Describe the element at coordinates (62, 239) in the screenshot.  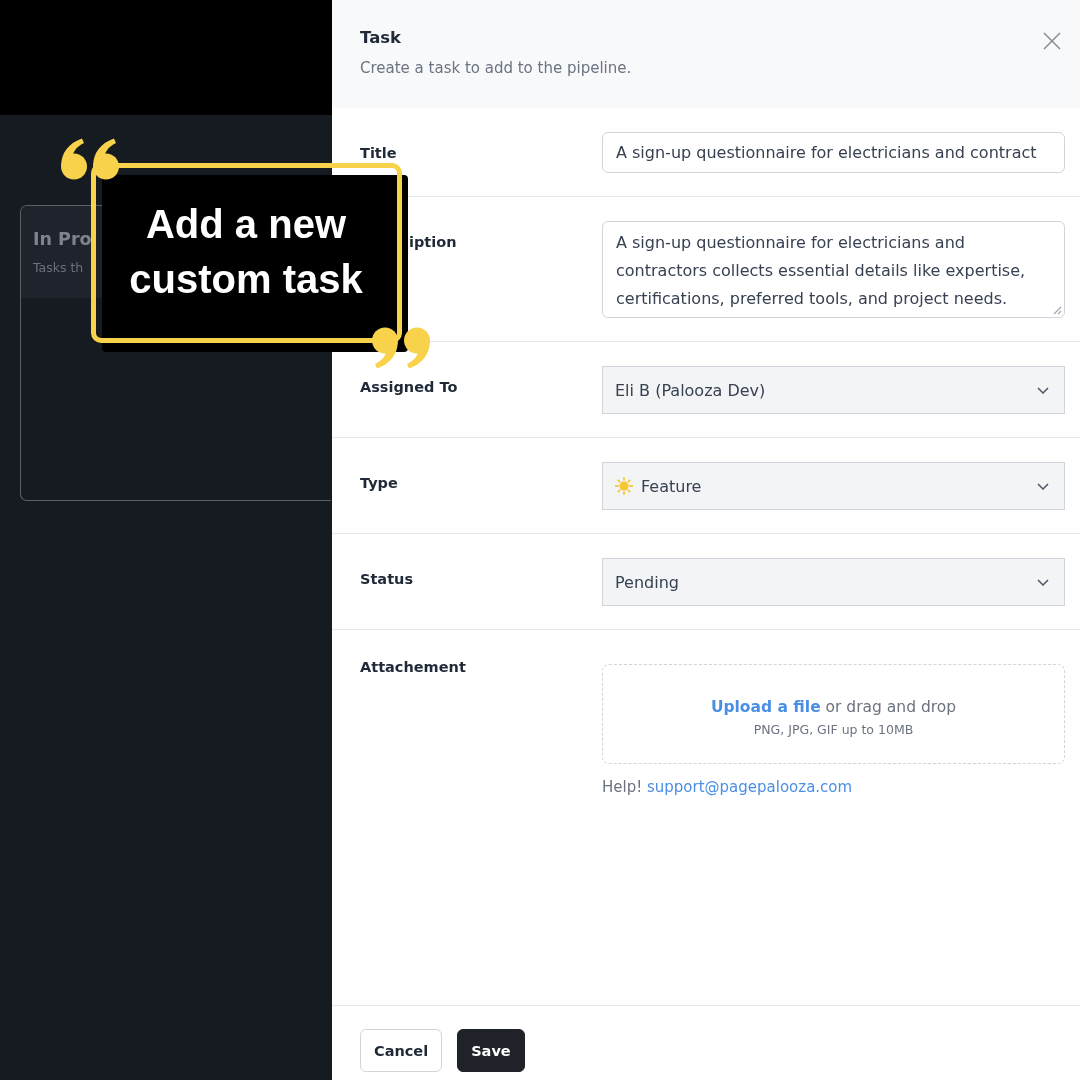
I see `column-title: In Pro` at that location.